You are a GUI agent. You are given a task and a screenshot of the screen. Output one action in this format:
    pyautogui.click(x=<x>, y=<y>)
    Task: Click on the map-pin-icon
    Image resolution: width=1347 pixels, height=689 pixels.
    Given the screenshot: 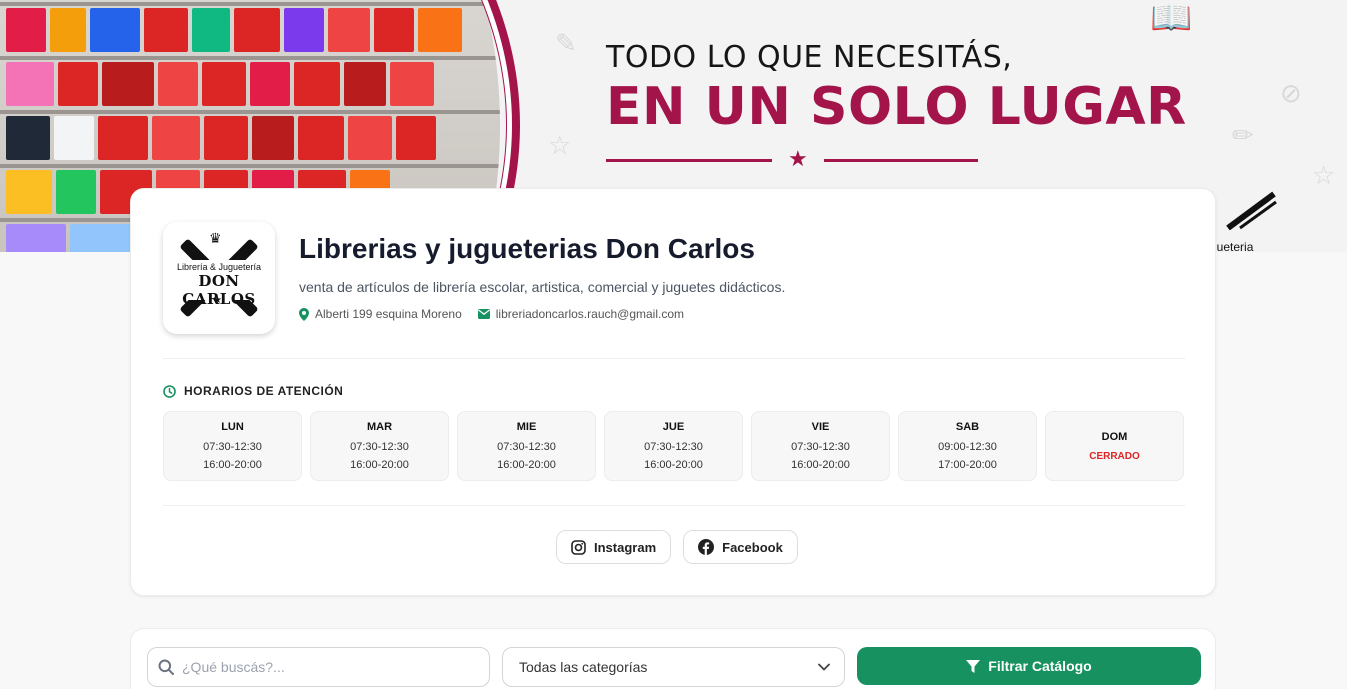 What is the action you would take?
    pyautogui.click(x=304, y=314)
    